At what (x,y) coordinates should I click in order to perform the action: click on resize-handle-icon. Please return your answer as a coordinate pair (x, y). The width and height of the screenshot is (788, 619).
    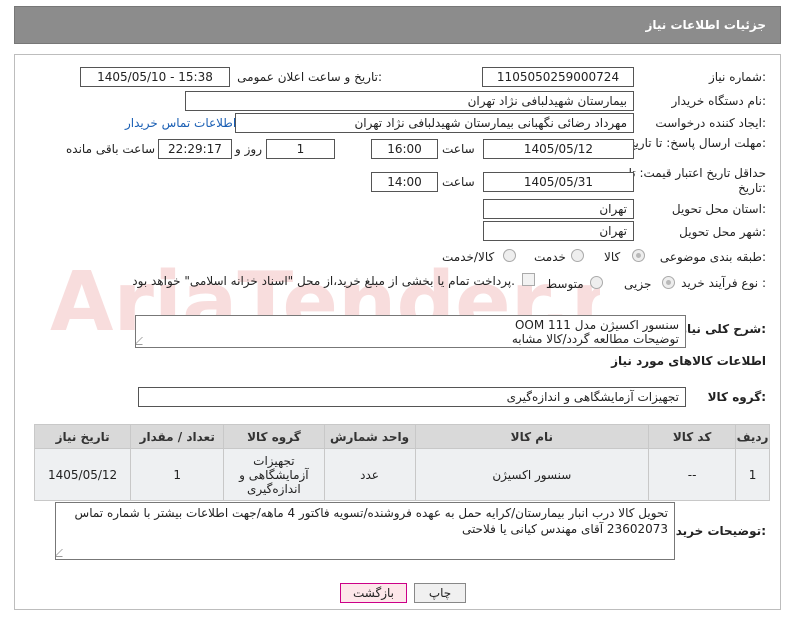
    Looking at the image, I should click on (63, 553).